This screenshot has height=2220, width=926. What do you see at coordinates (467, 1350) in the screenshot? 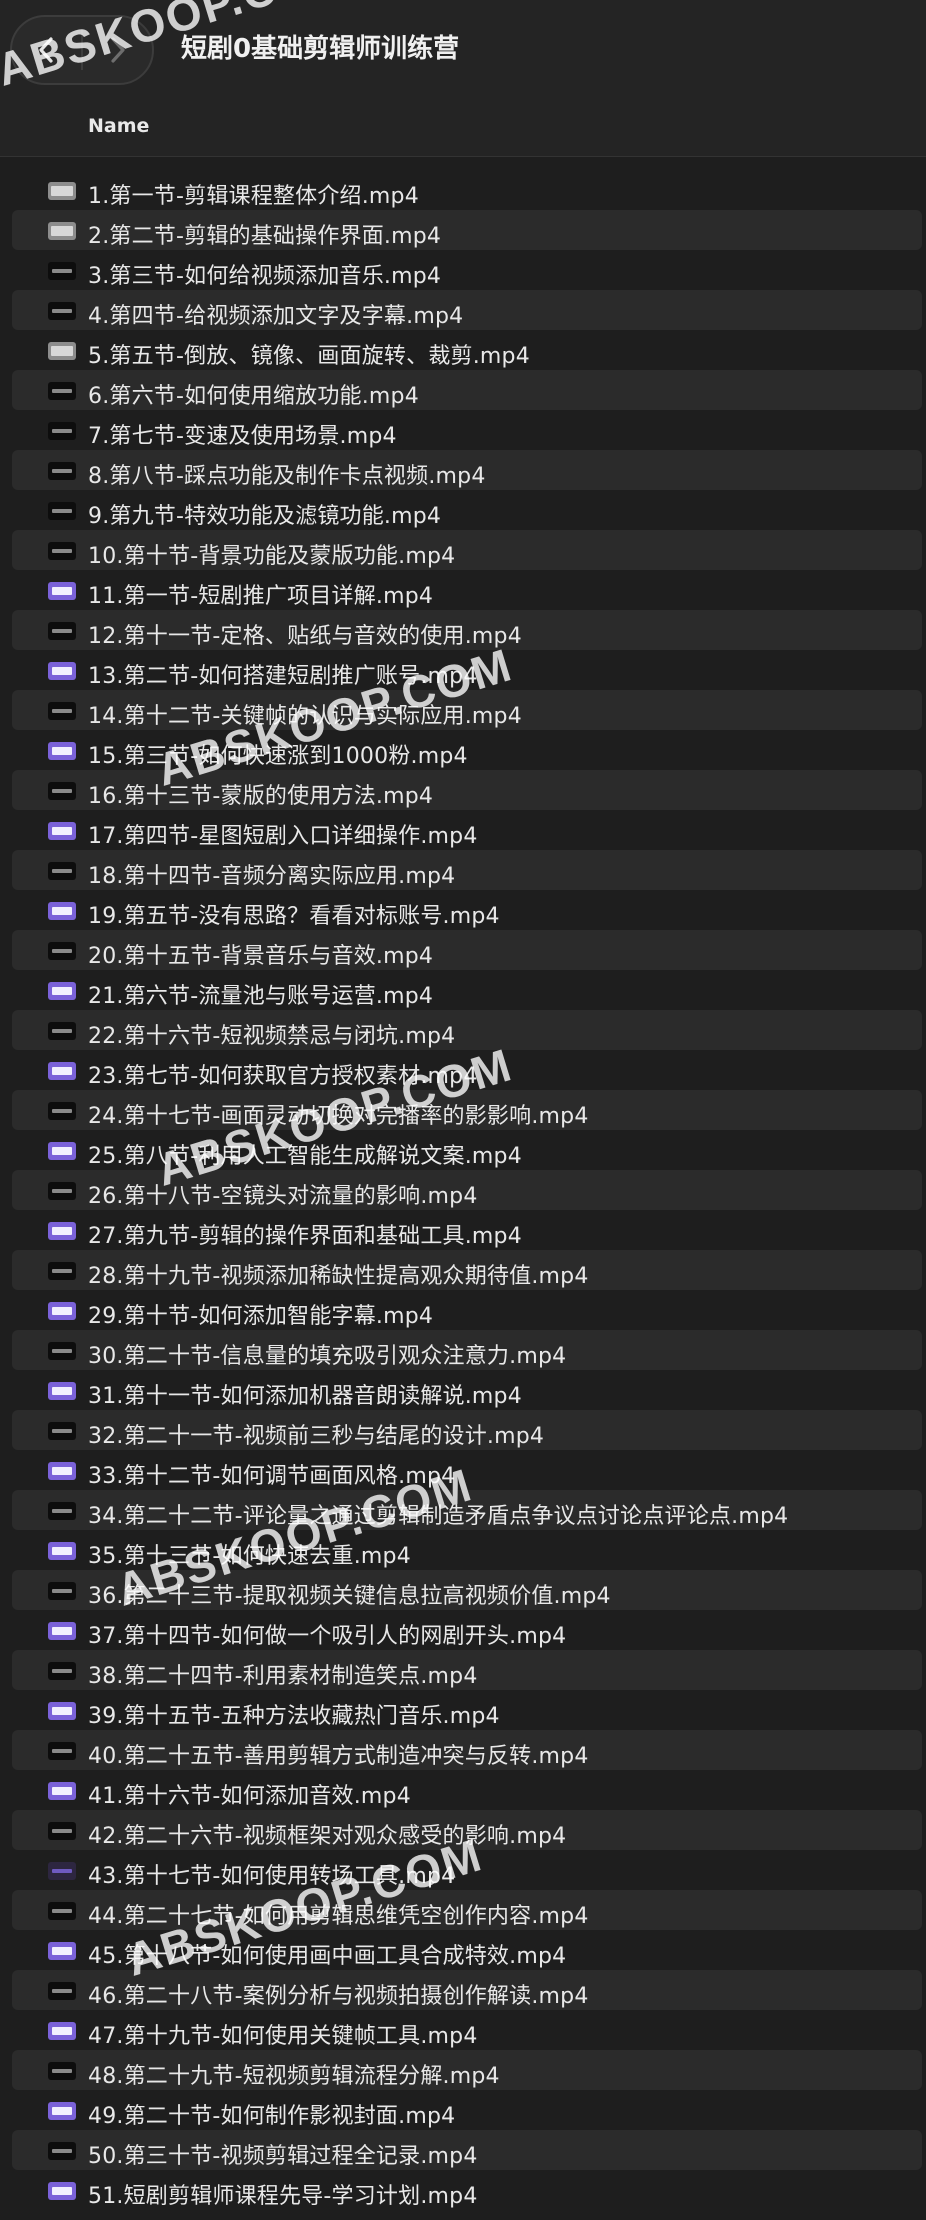
I see `file-row: 30.第二十节-信息量的填充吸引观众注意力.mp4` at bounding box center [467, 1350].